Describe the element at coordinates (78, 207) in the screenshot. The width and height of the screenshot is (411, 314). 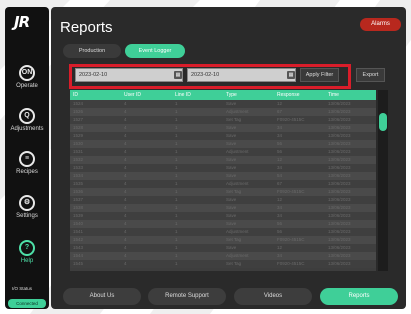
I see `cell-id: 1538` at that location.